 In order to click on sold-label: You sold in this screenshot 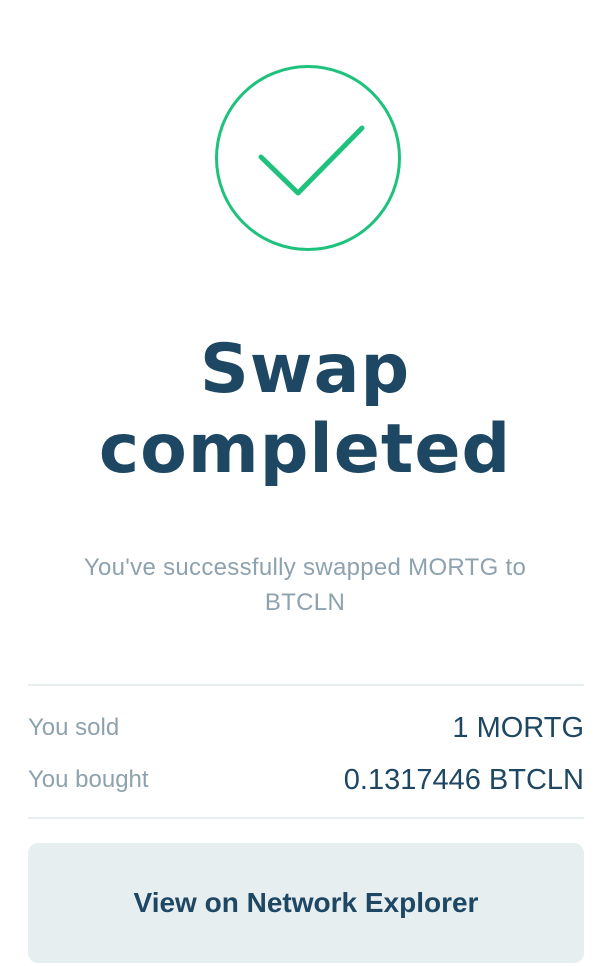, I will do `click(74, 727)`.